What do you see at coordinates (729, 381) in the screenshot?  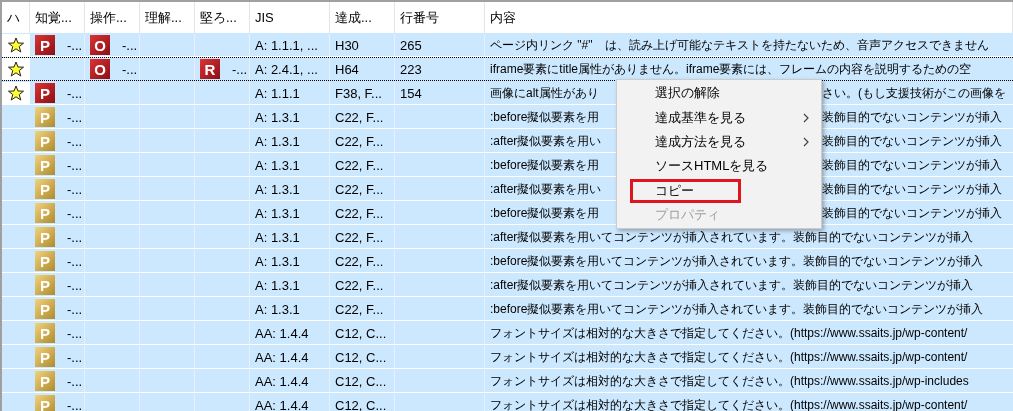 I see `message-text: フォントサイズは相対的な大きさで指定してください。(https://www.ssaits.jp/wp-includes` at bounding box center [729, 381].